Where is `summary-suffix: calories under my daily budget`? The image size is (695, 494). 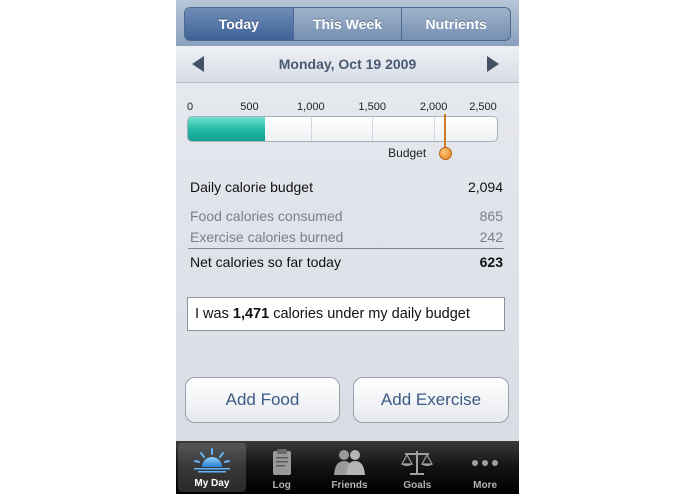
summary-suffix: calories under my daily budget is located at coordinates (369, 314).